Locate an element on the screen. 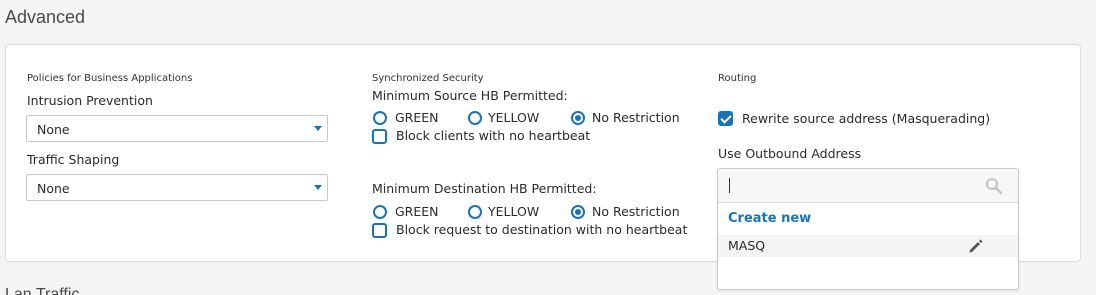 Image resolution: width=1096 pixels, height=295 pixels. routing-heading: Routing is located at coordinates (737, 78).